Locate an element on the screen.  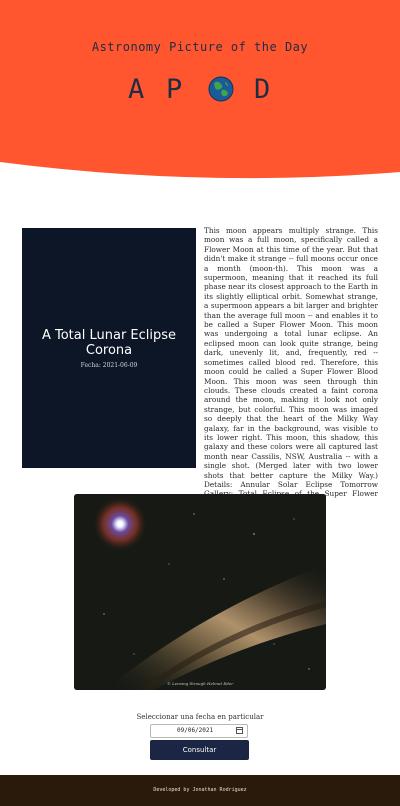
apod-logo: A P D is located at coordinates (200, 90).